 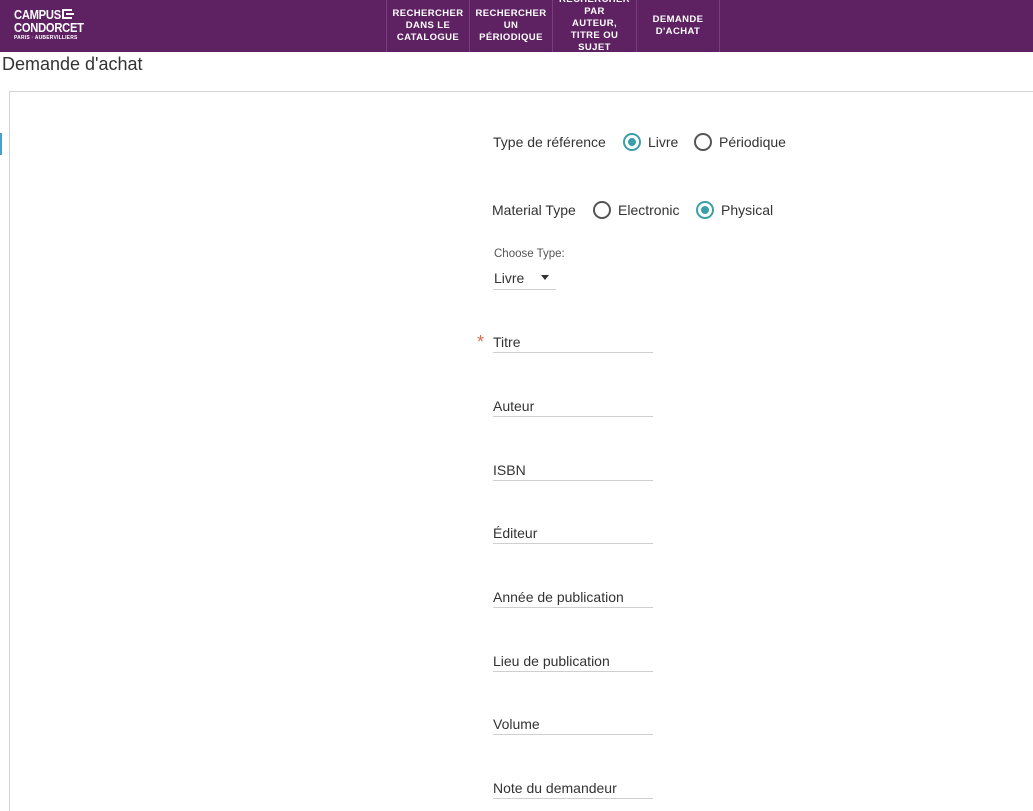 I want to click on choose-type-value: Livre, so click(x=509, y=278).